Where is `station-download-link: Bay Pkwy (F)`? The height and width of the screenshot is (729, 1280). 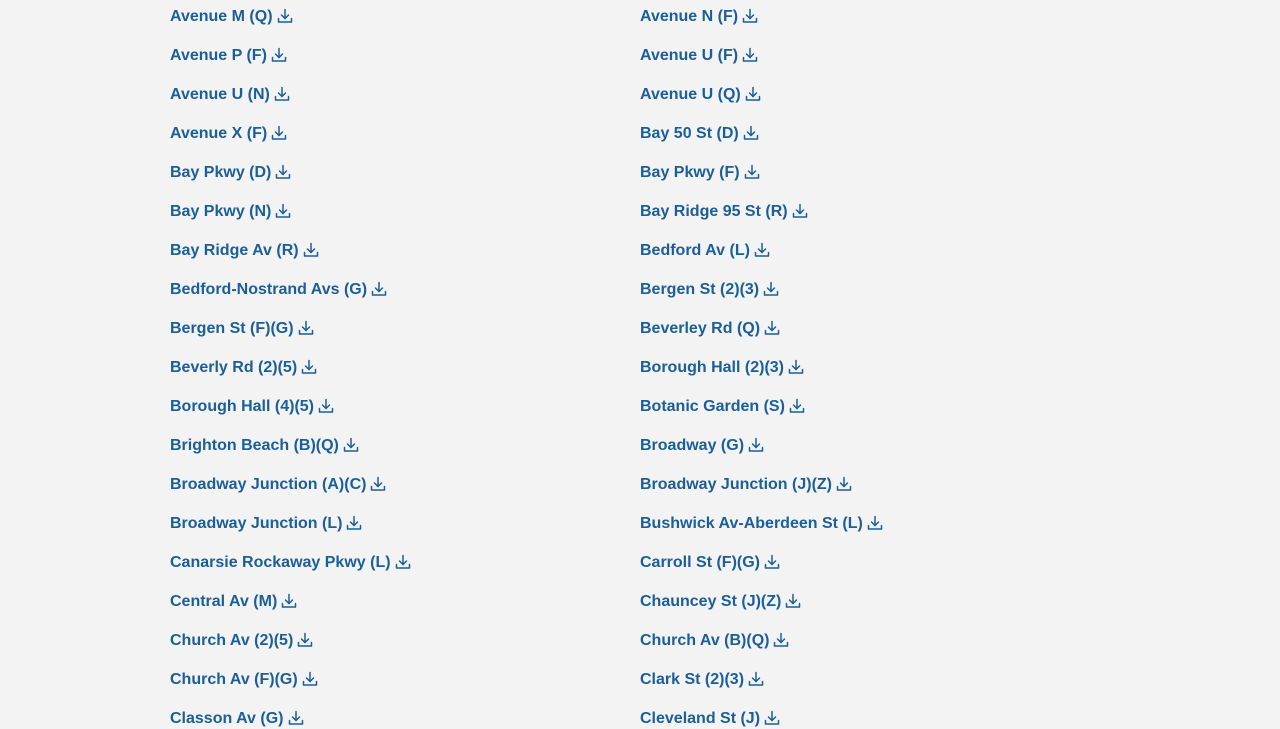 station-download-link: Bay Pkwy (F) is located at coordinates (700, 173).